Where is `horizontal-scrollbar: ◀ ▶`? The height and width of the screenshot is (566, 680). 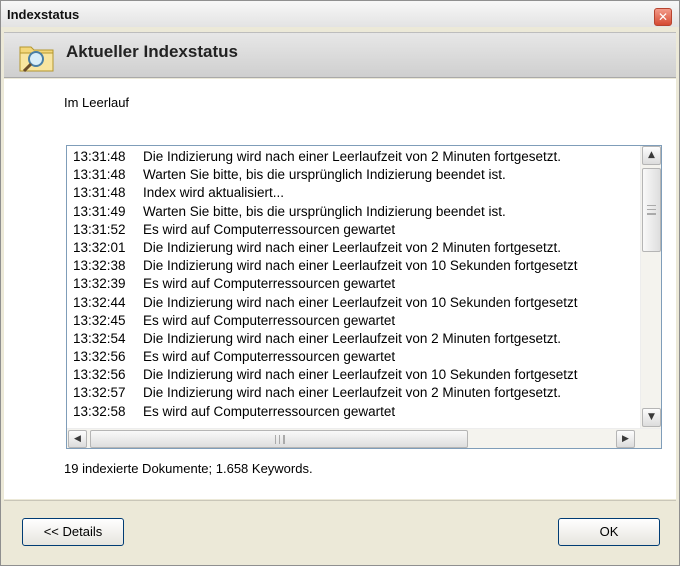
horizontal-scrollbar: ◀ ▶ is located at coordinates (364, 438).